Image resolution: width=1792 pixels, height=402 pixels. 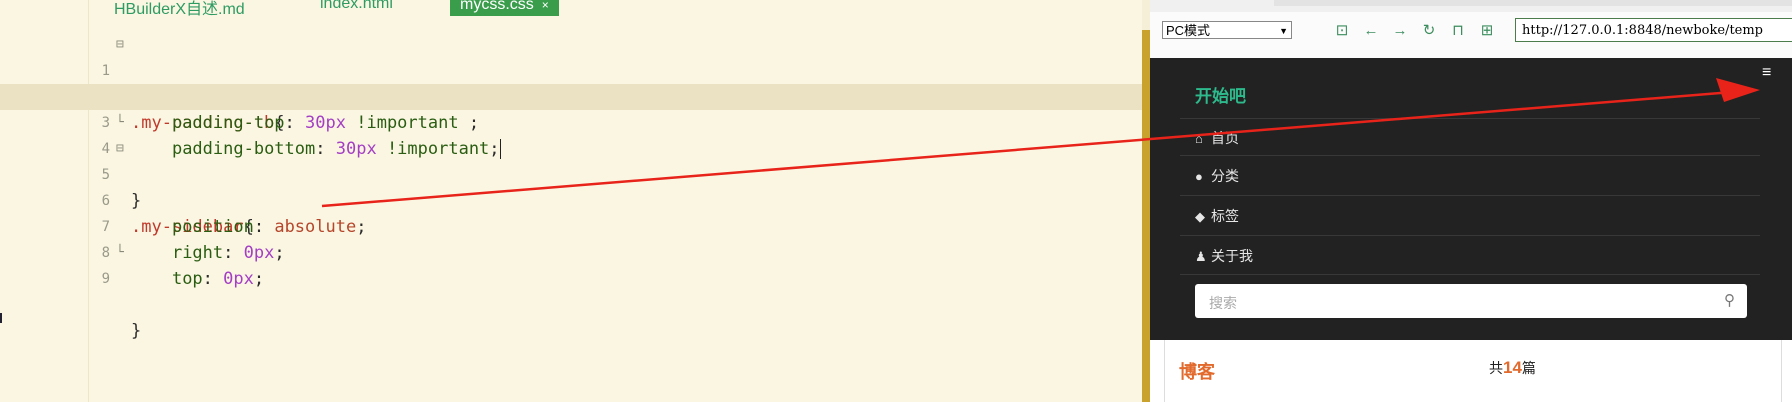 I want to click on nav-label: 标签, so click(x=1225, y=216).